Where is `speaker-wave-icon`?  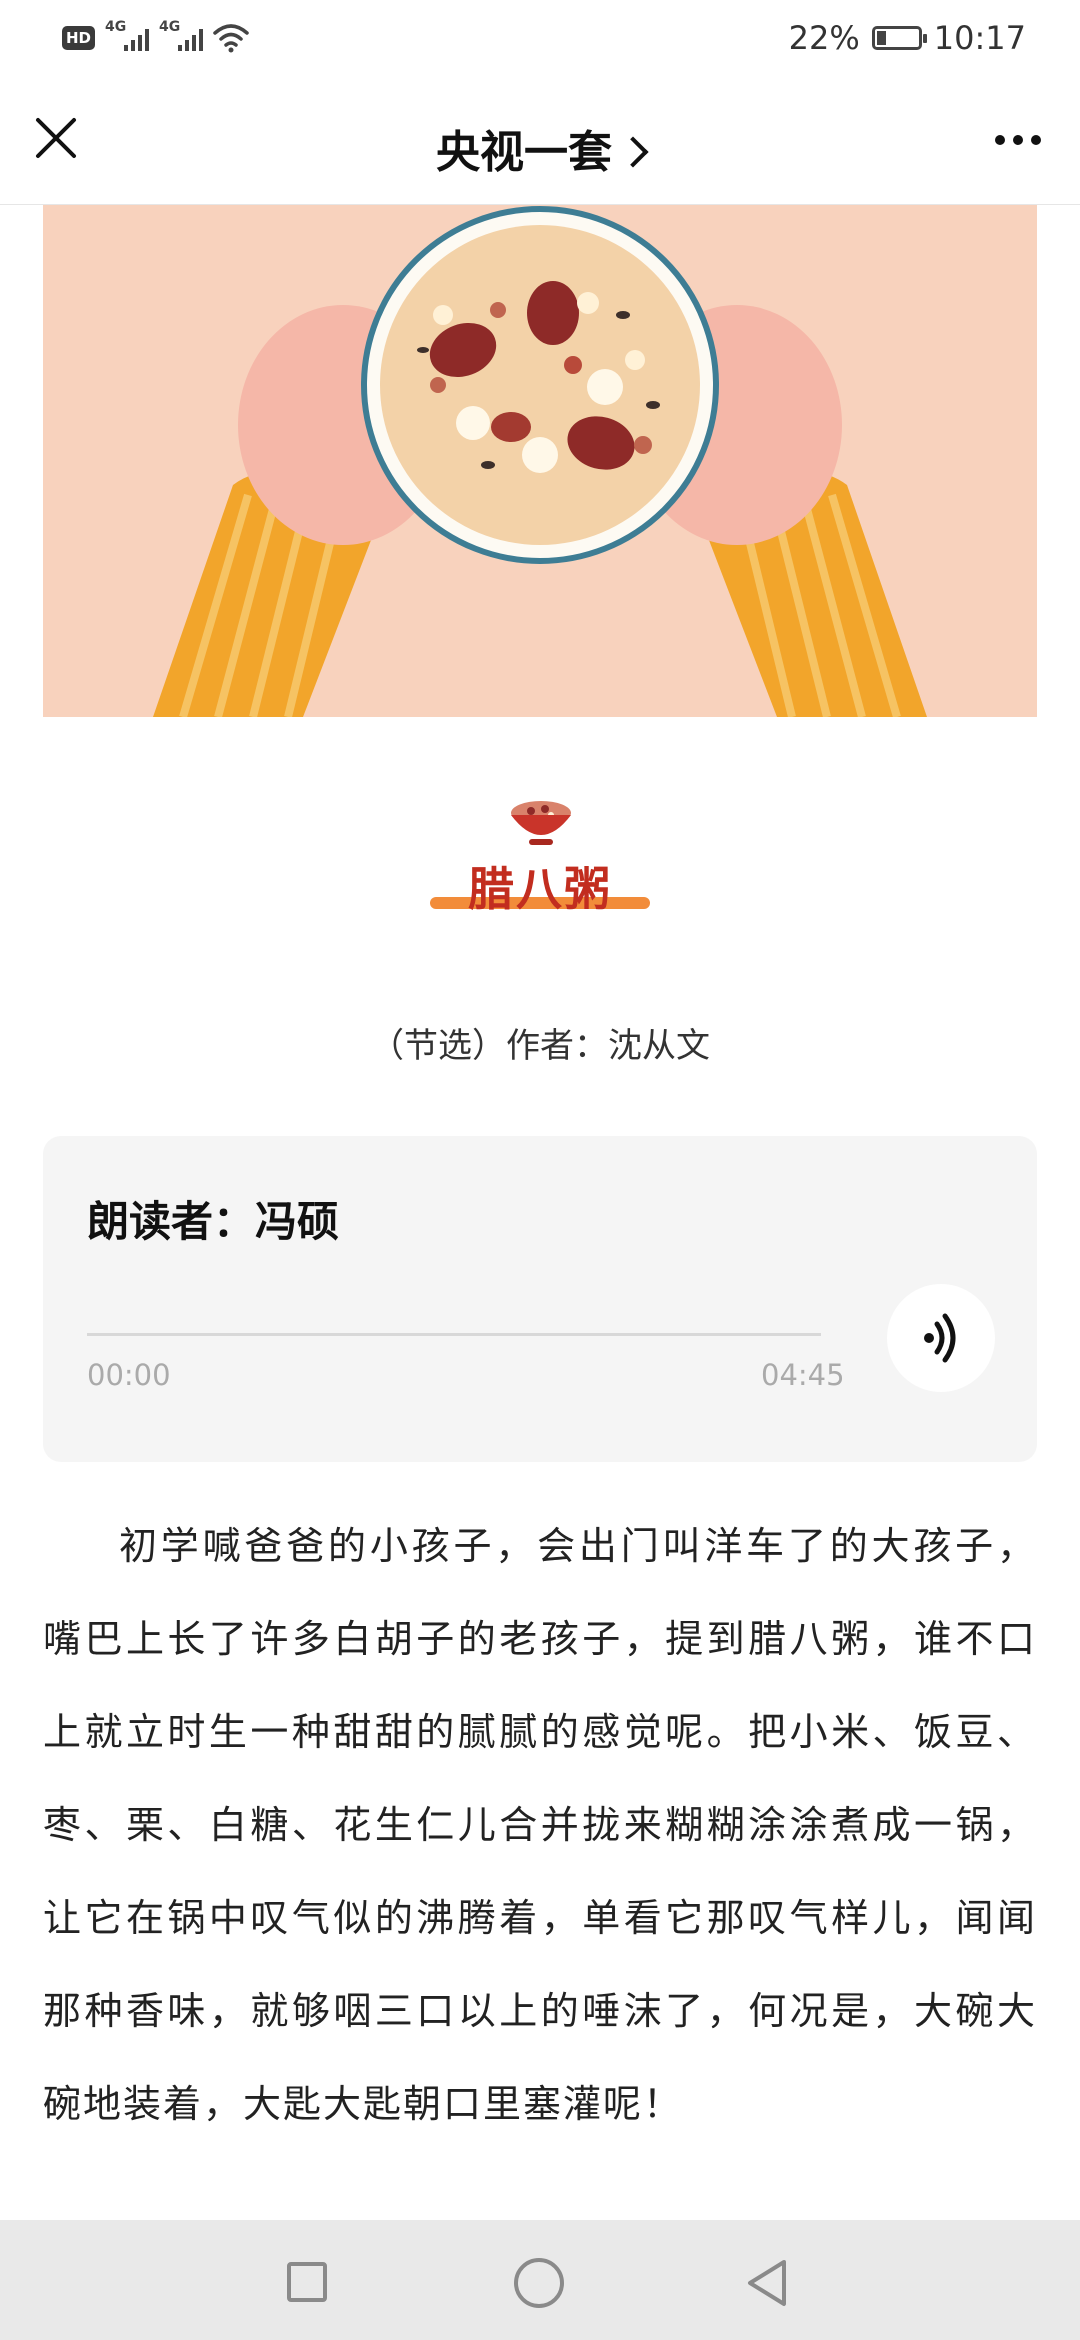 speaker-wave-icon is located at coordinates (940, 1338).